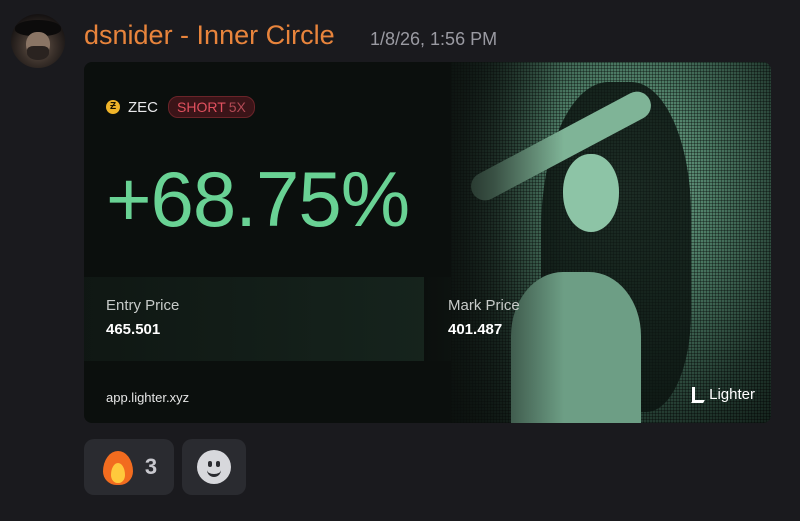 The image size is (800, 521). Describe the element at coordinates (38, 41) in the screenshot. I see `avatar` at that location.